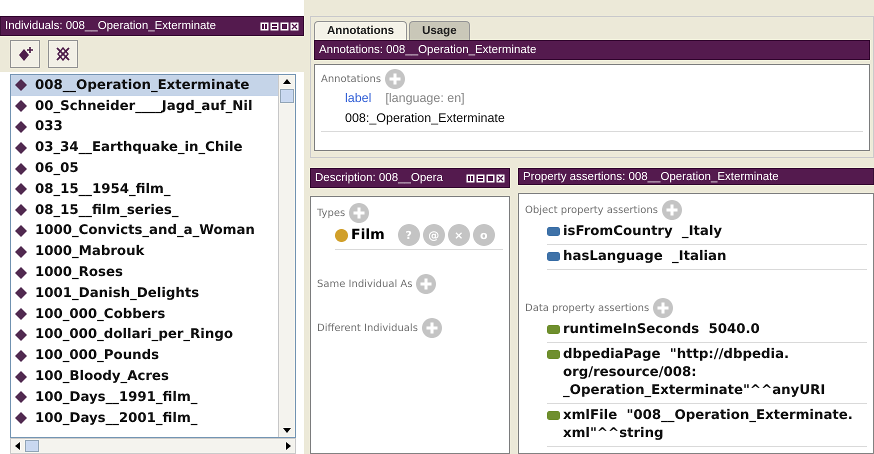 This screenshot has width=874, height=454. I want to click on individual-item: 100_Bloody_Acres, so click(144, 376).